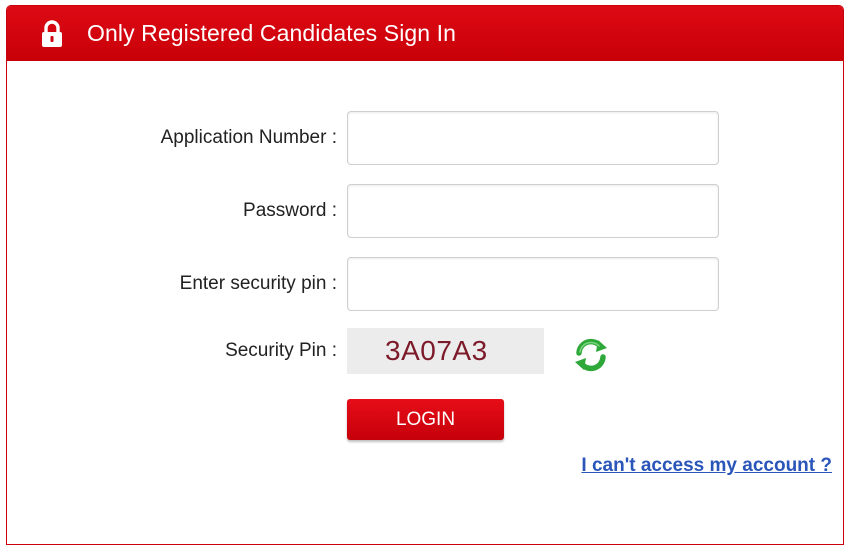 The height and width of the screenshot is (545, 849). What do you see at coordinates (445, 351) in the screenshot?
I see `captcha-image: 3A07A3` at bounding box center [445, 351].